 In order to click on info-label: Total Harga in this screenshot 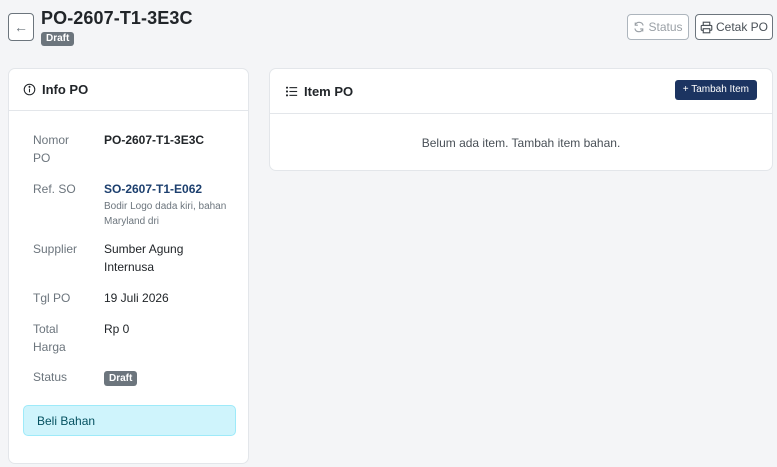, I will do `click(49, 338)`.